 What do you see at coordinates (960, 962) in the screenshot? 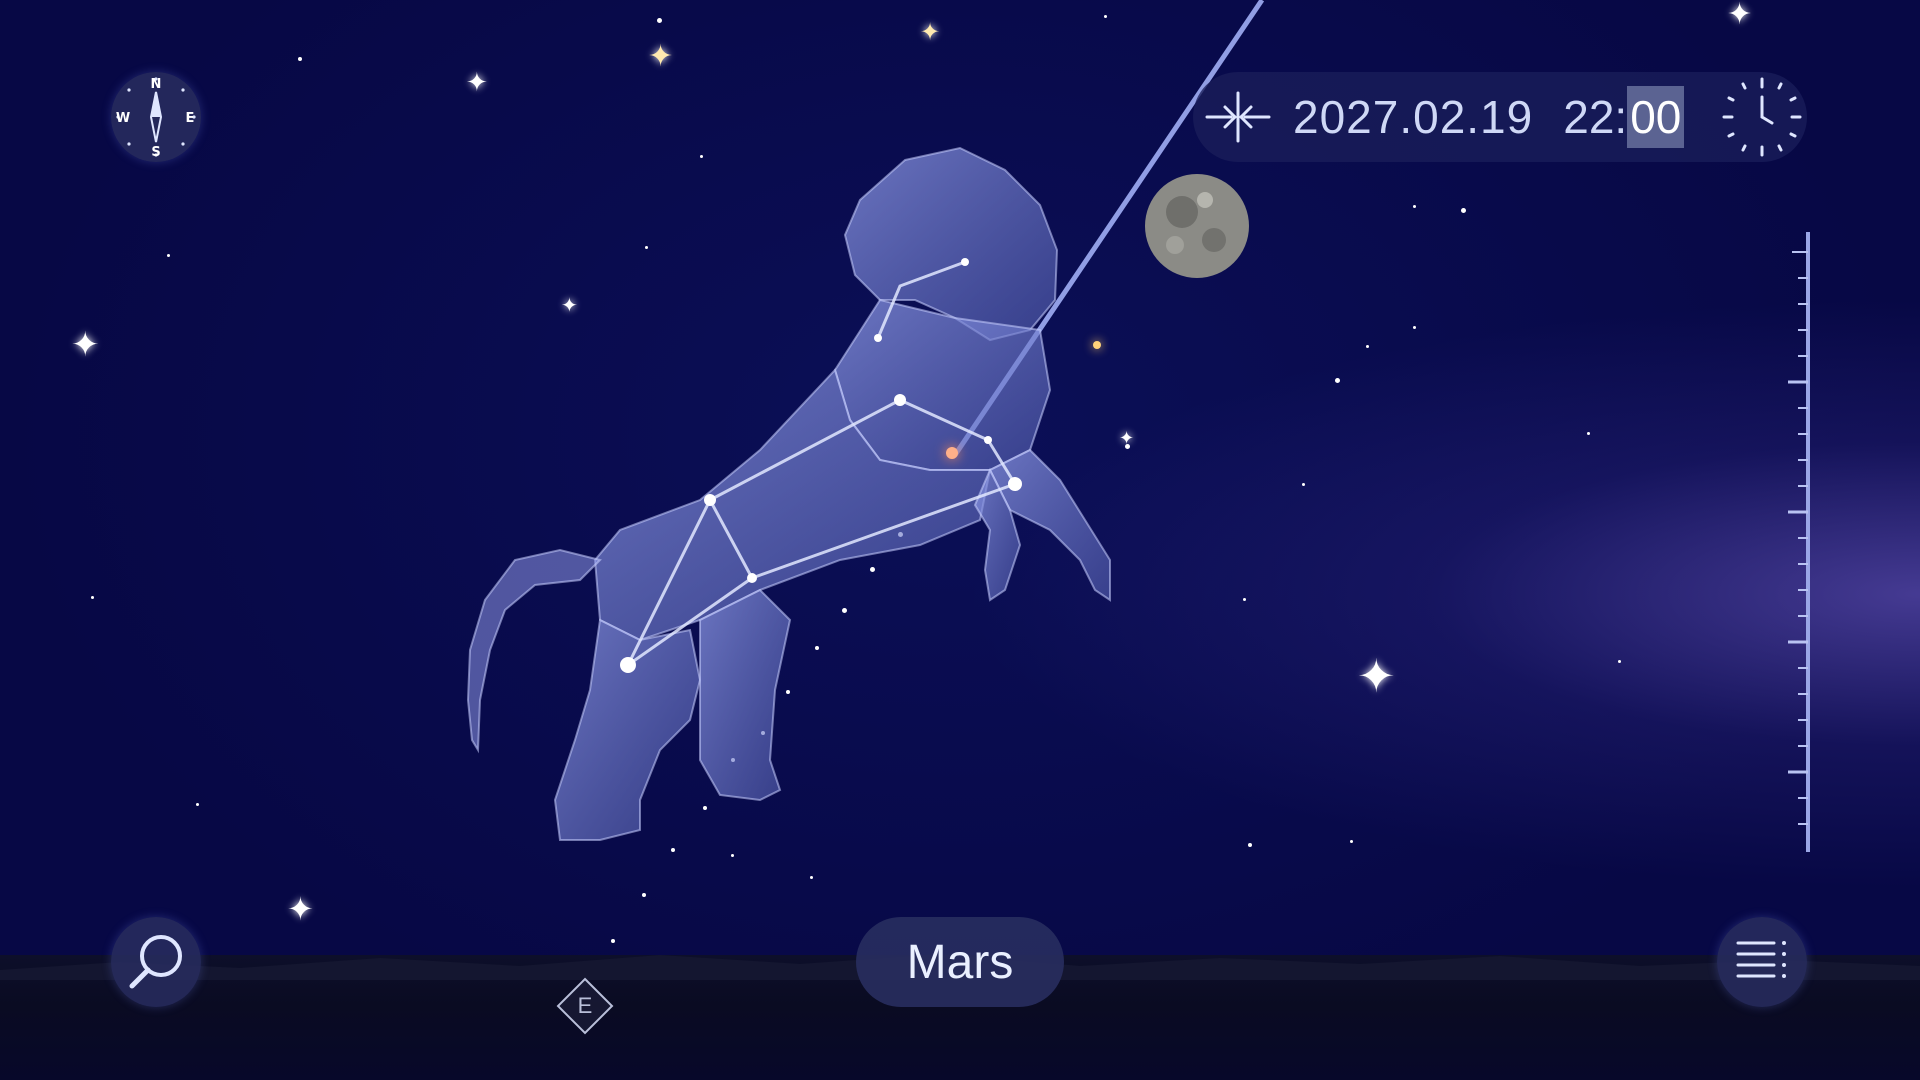
I see `selected-object-label: Mars` at bounding box center [960, 962].